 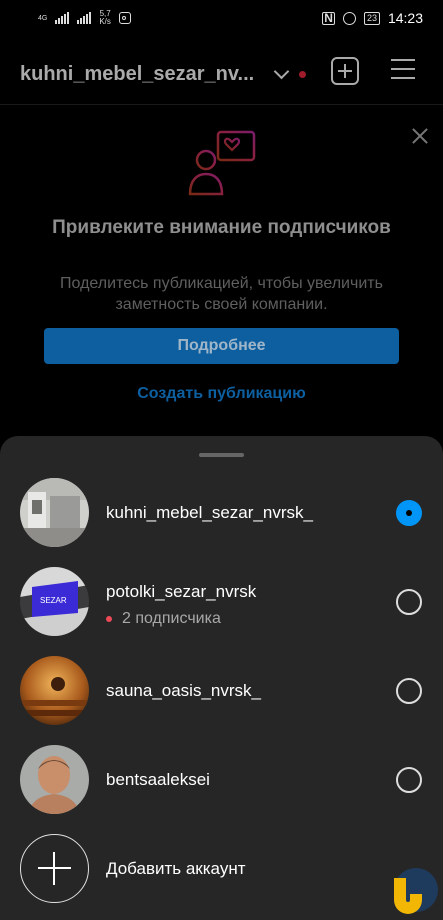 I want to click on account-row: SEZAR potolki_sezar_nvrsk 2 подписчика, so click(x=221, y=603).